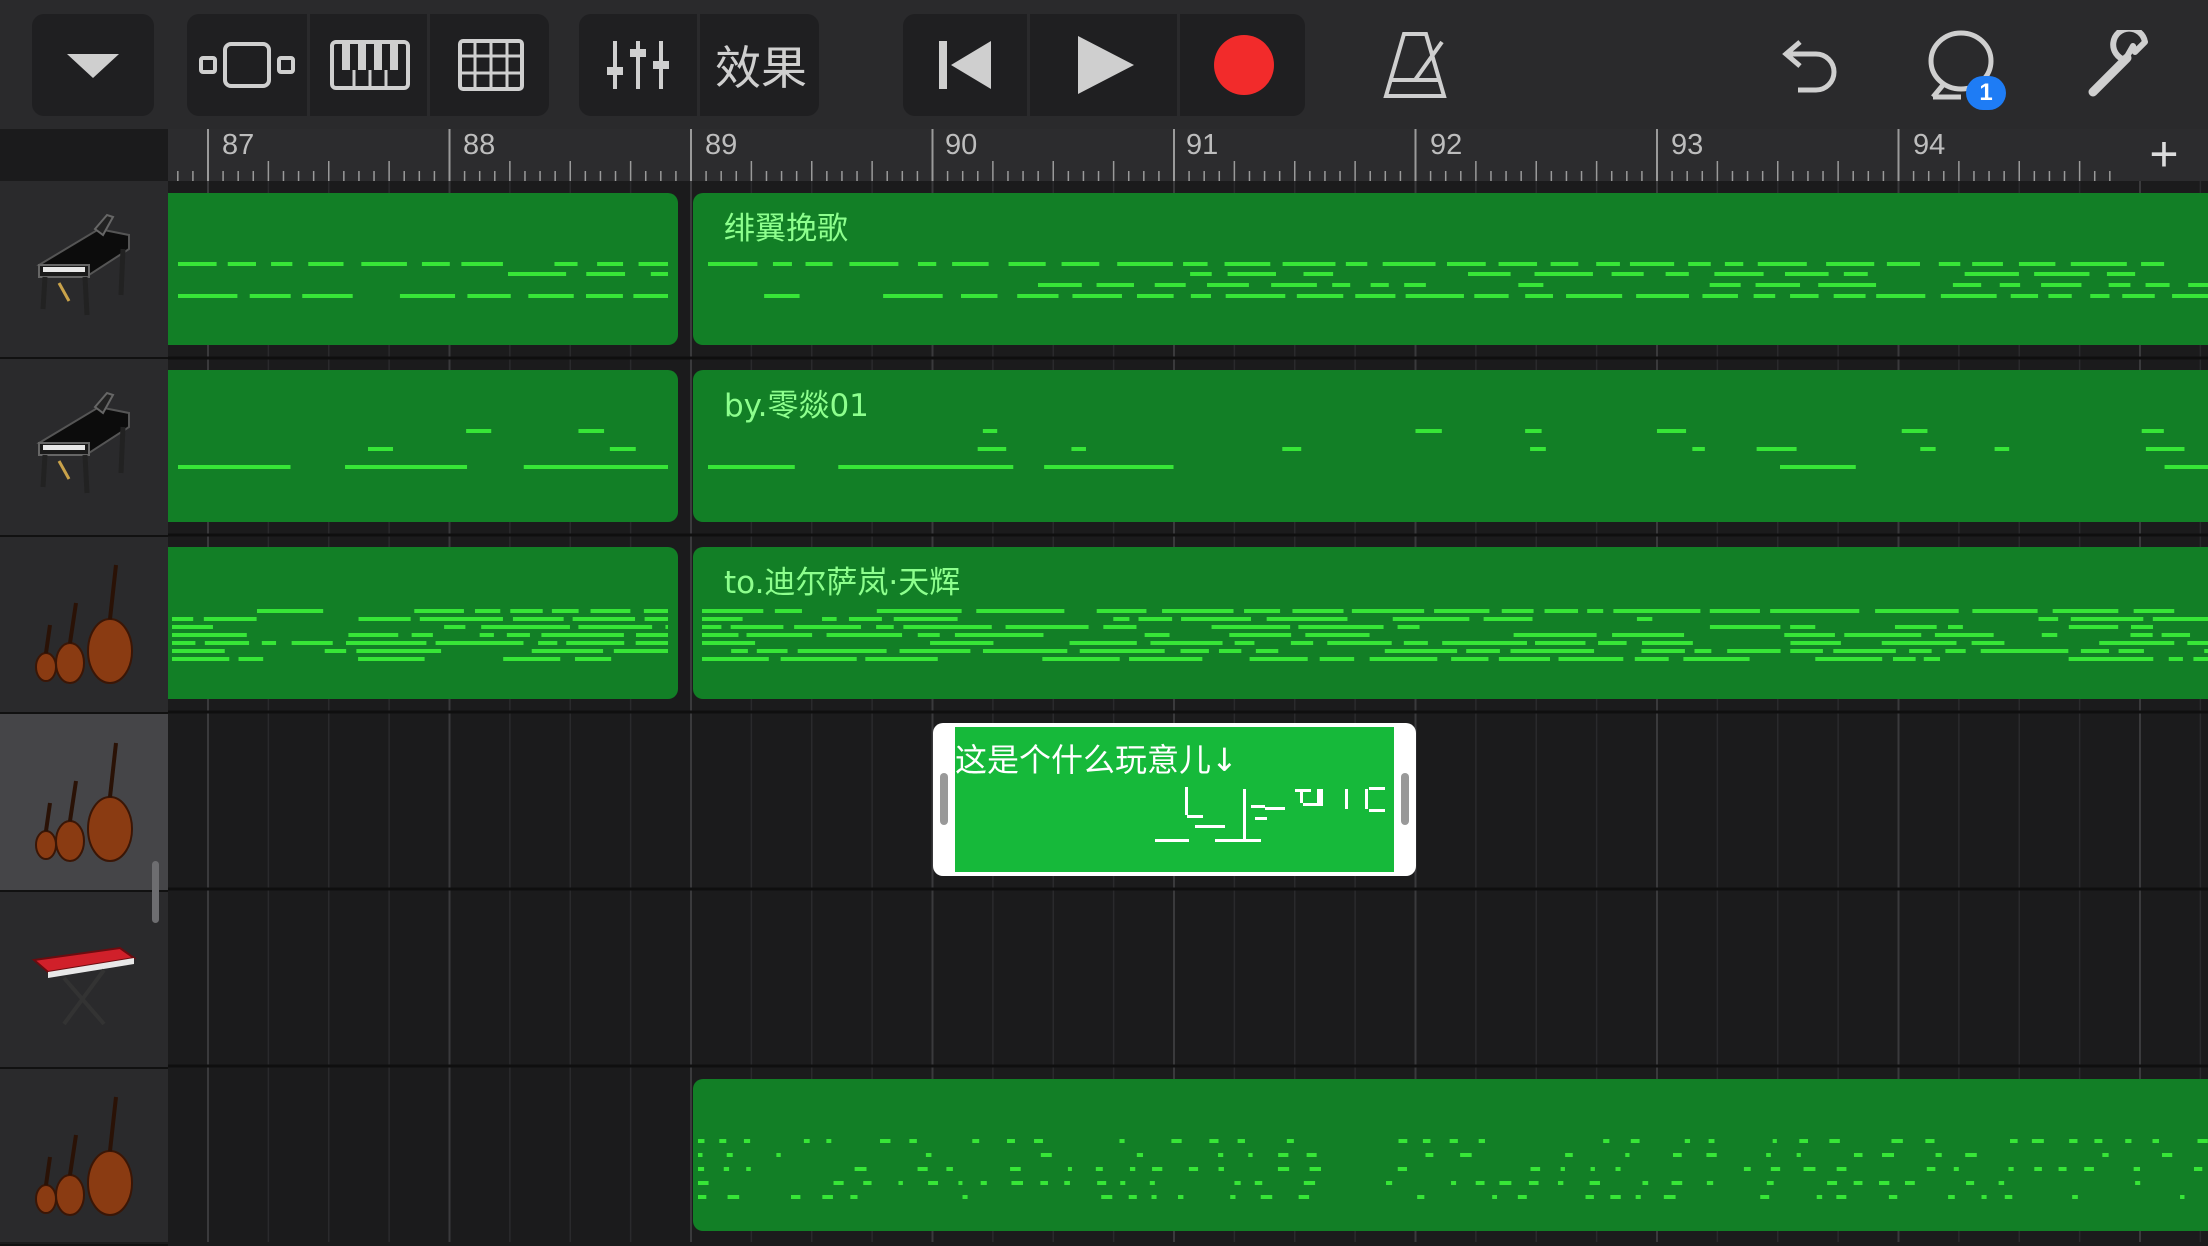 This screenshot has height=1246, width=2208. Describe the element at coordinates (1188, 155) in the screenshot. I see `bar-ruler: 87 88 89 90 91 92 93 94` at that location.